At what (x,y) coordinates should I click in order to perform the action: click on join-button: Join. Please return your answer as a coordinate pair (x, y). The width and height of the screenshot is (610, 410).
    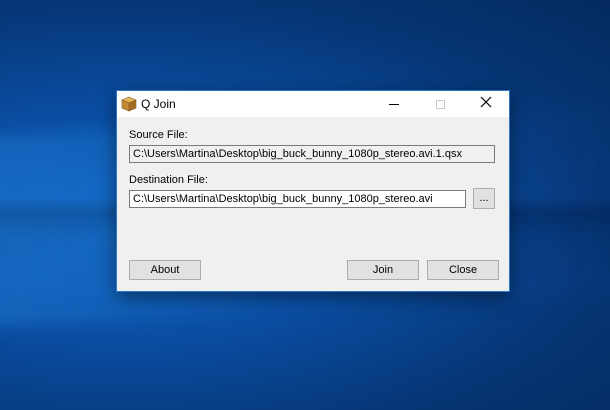
    Looking at the image, I should click on (383, 270).